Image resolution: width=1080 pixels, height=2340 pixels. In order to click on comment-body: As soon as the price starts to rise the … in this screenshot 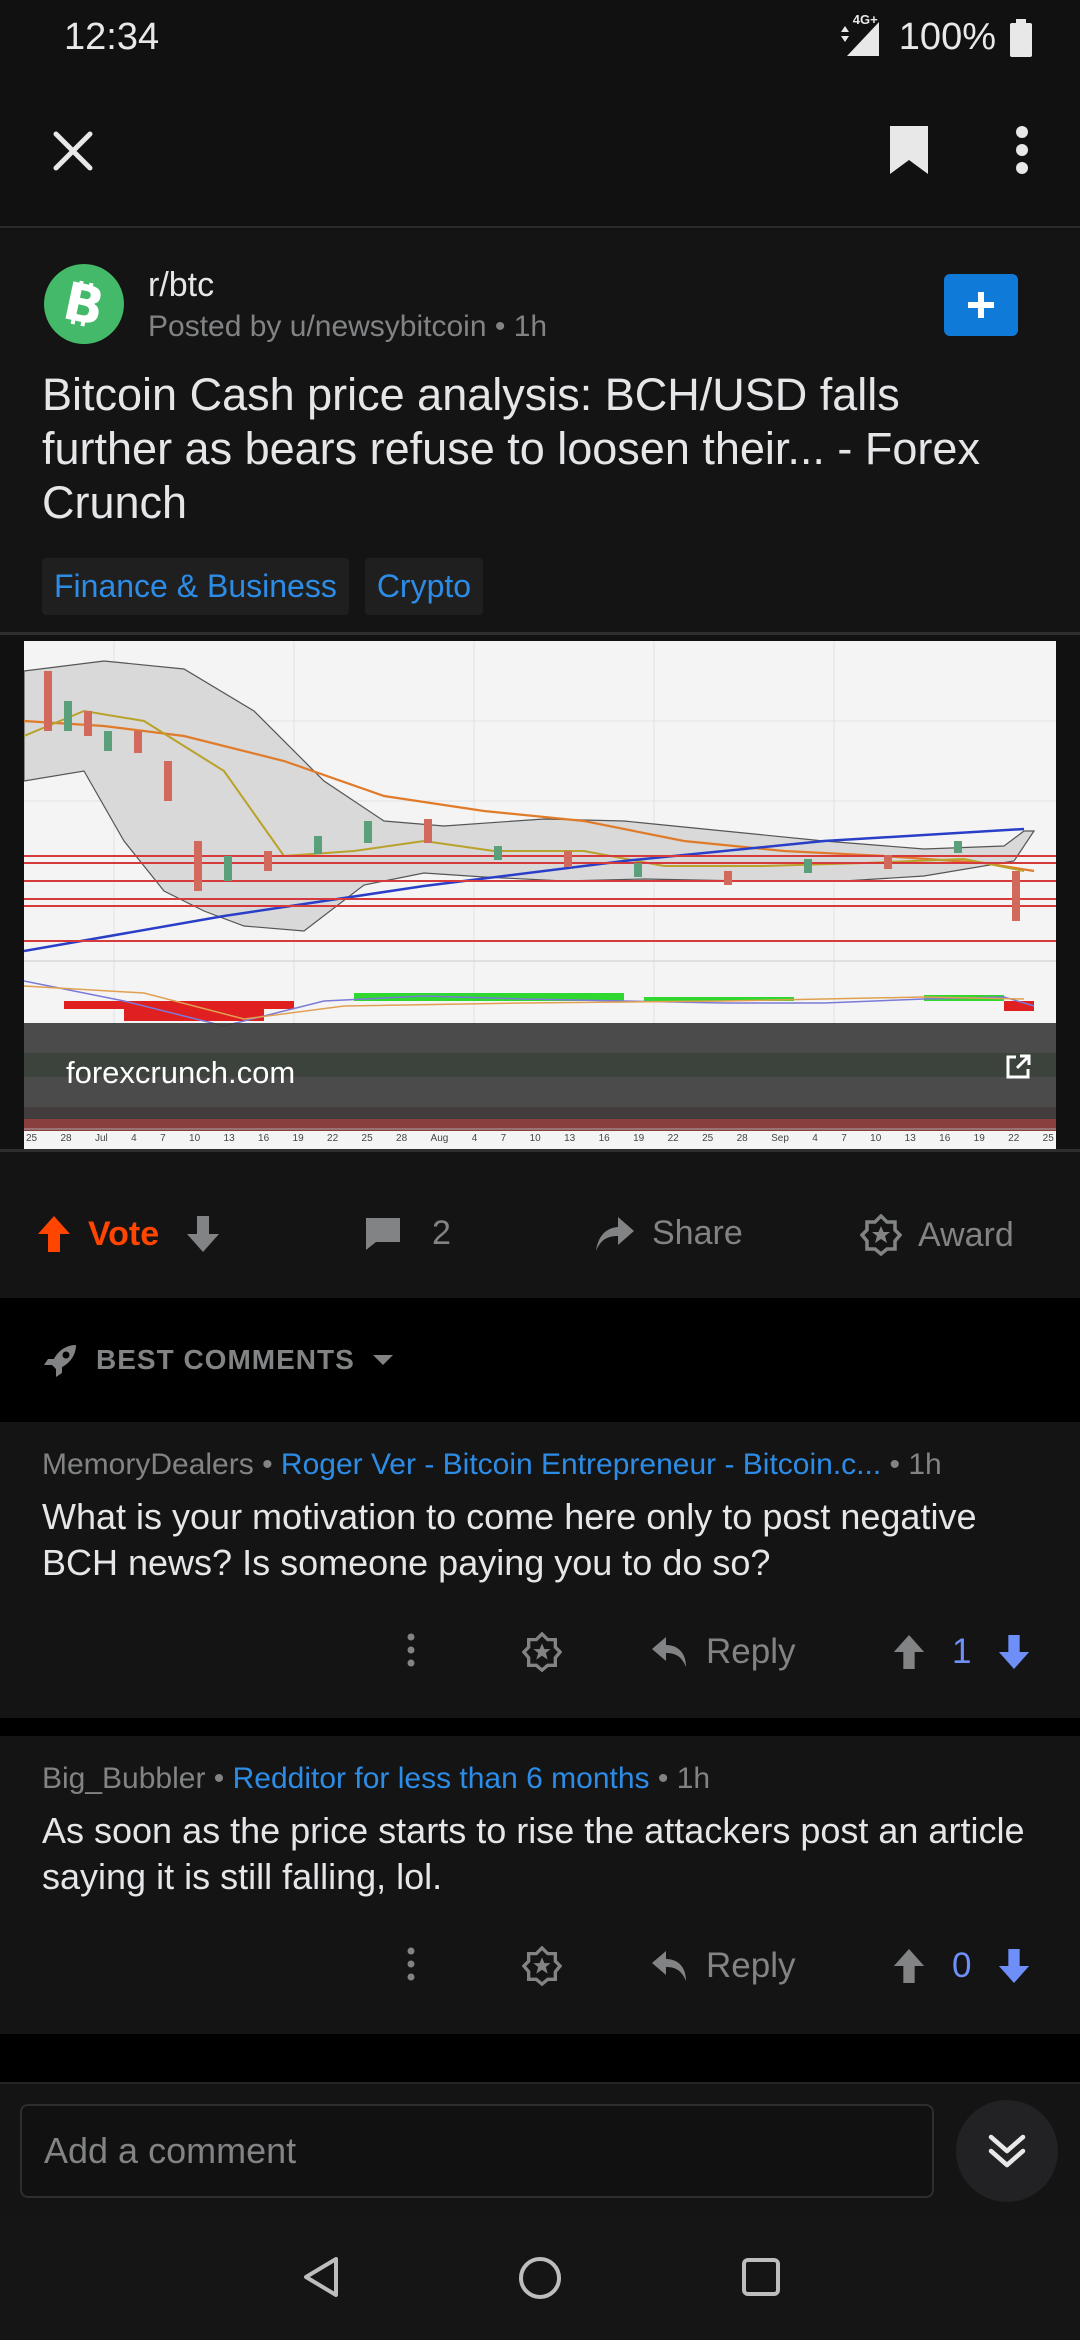, I will do `click(533, 1853)`.